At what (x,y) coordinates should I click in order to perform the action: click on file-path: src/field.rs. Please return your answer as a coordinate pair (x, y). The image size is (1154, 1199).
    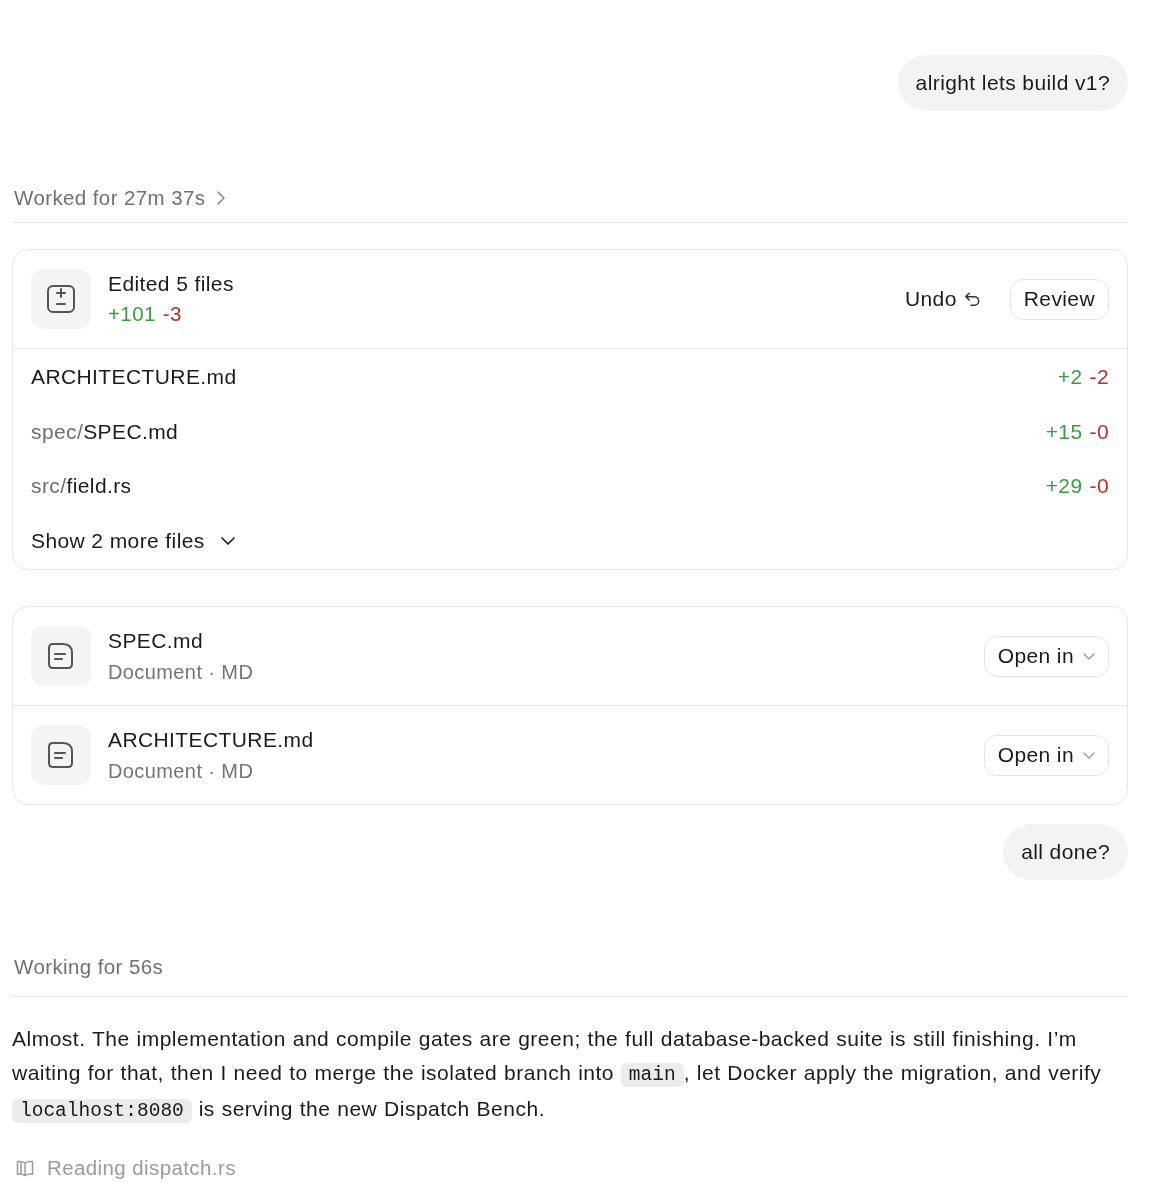
    Looking at the image, I should click on (81, 486).